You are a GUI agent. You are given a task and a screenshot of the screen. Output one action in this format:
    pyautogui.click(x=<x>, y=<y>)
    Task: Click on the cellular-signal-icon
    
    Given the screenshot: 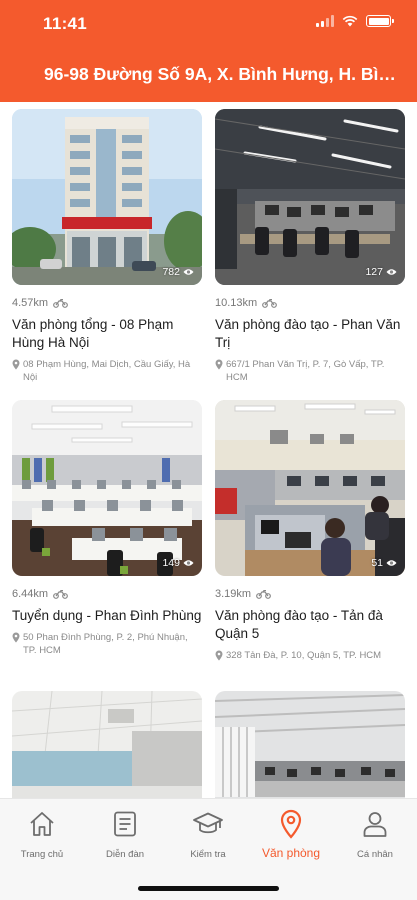 What is the action you would take?
    pyautogui.click(x=325, y=21)
    